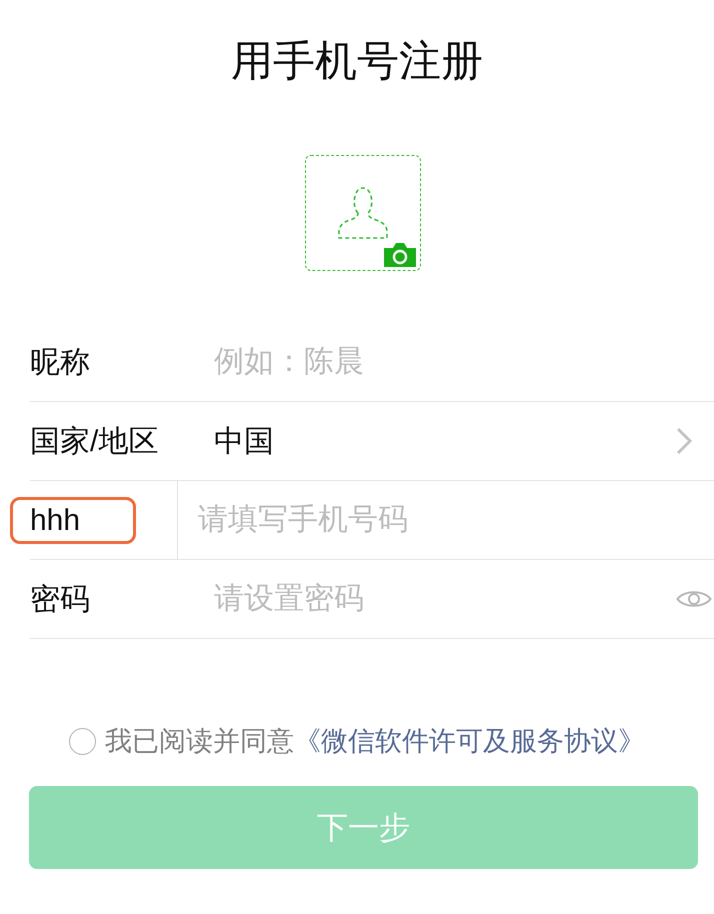  What do you see at coordinates (400, 254) in the screenshot?
I see `camera-icon` at bounding box center [400, 254].